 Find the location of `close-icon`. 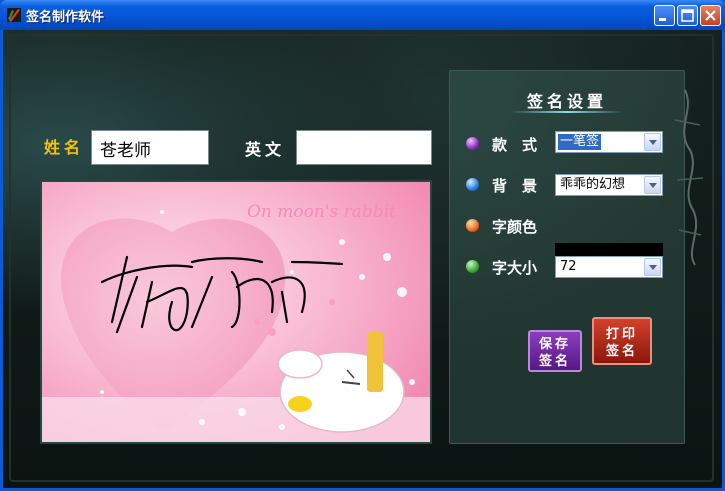

close-icon is located at coordinates (710, 15).